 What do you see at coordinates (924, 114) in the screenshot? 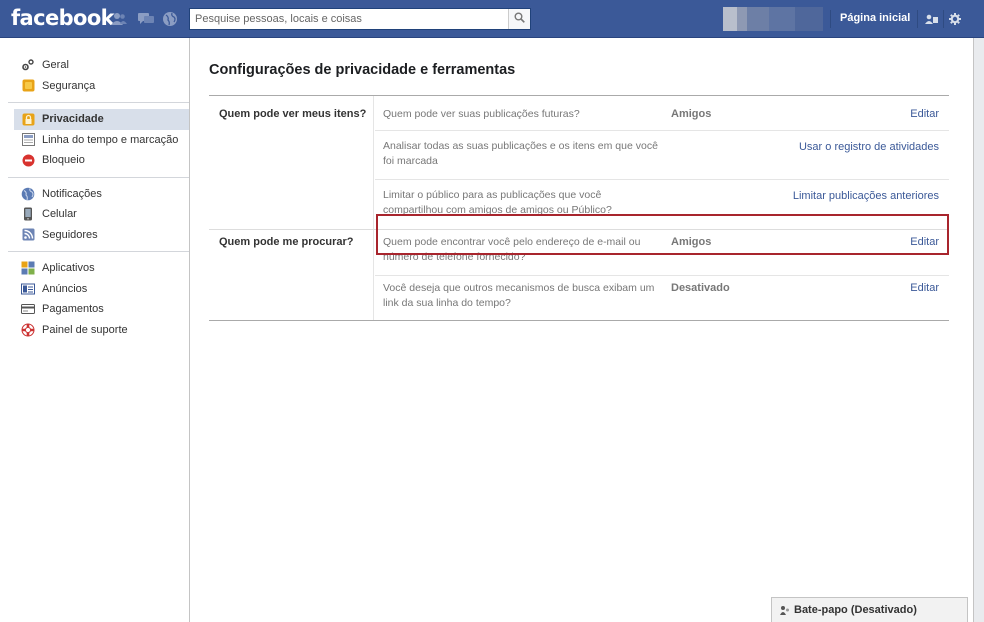
I see `edit-future-posts-link: Editar` at bounding box center [924, 114].